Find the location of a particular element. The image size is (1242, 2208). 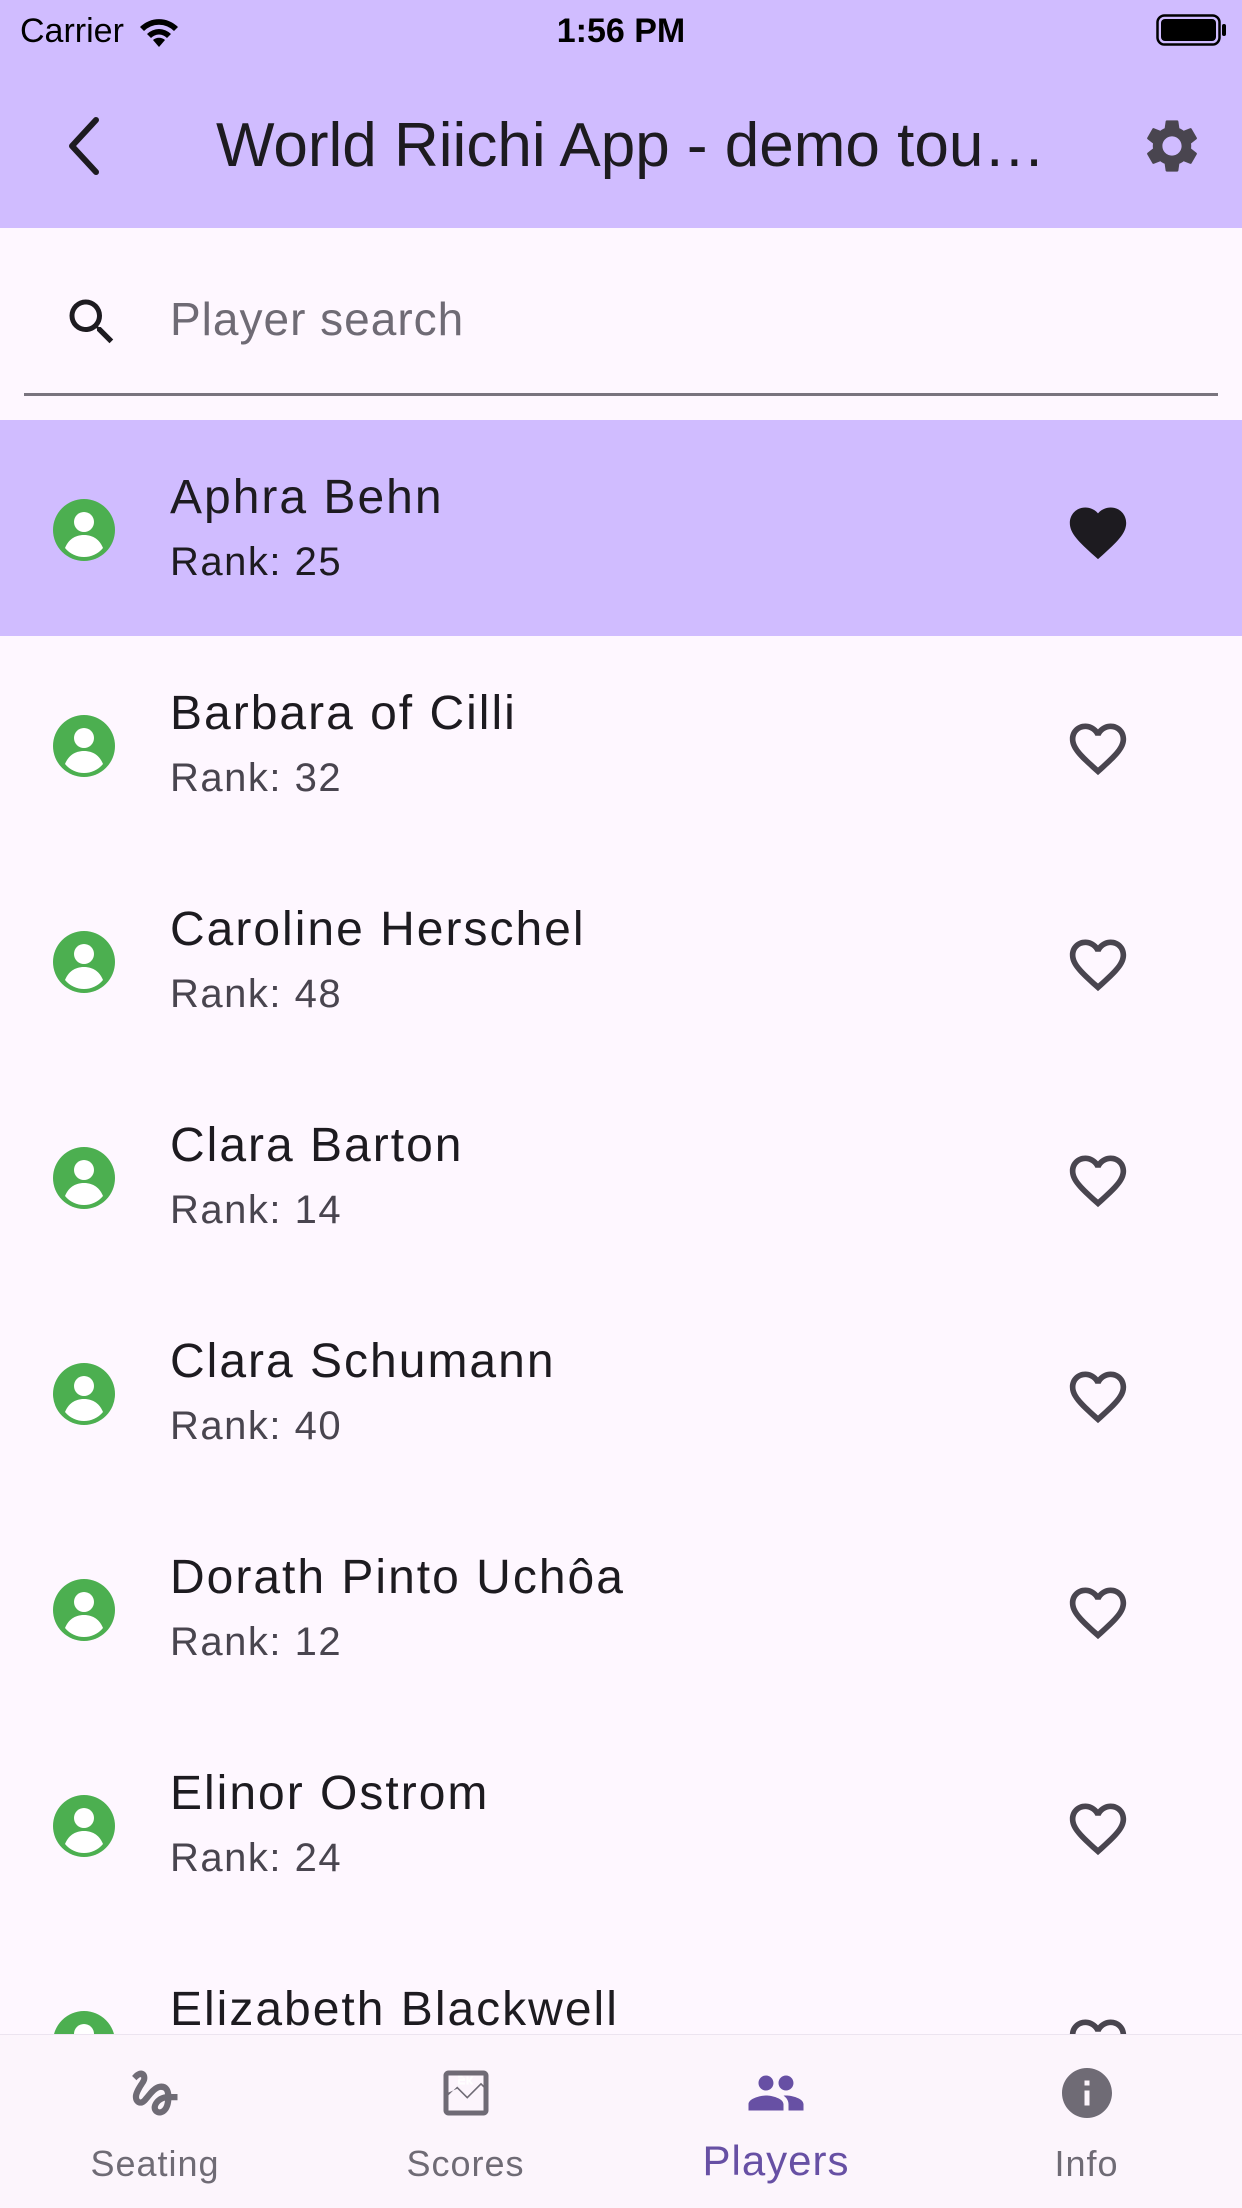

player-name: Aphra Behn is located at coordinates (307, 497).